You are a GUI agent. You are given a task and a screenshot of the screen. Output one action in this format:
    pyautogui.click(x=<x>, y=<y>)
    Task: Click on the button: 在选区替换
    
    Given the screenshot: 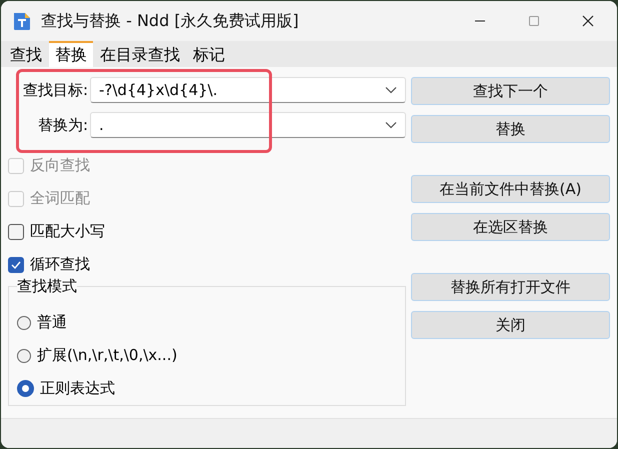 What is the action you would take?
    pyautogui.click(x=510, y=227)
    